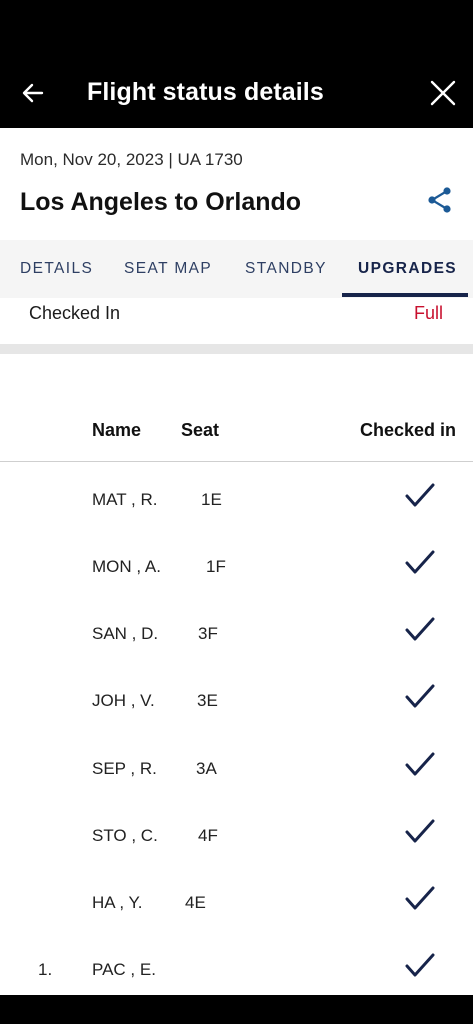 The width and height of the screenshot is (473, 1024). What do you see at coordinates (216, 566) in the screenshot?
I see `passenger-seat: 1F` at bounding box center [216, 566].